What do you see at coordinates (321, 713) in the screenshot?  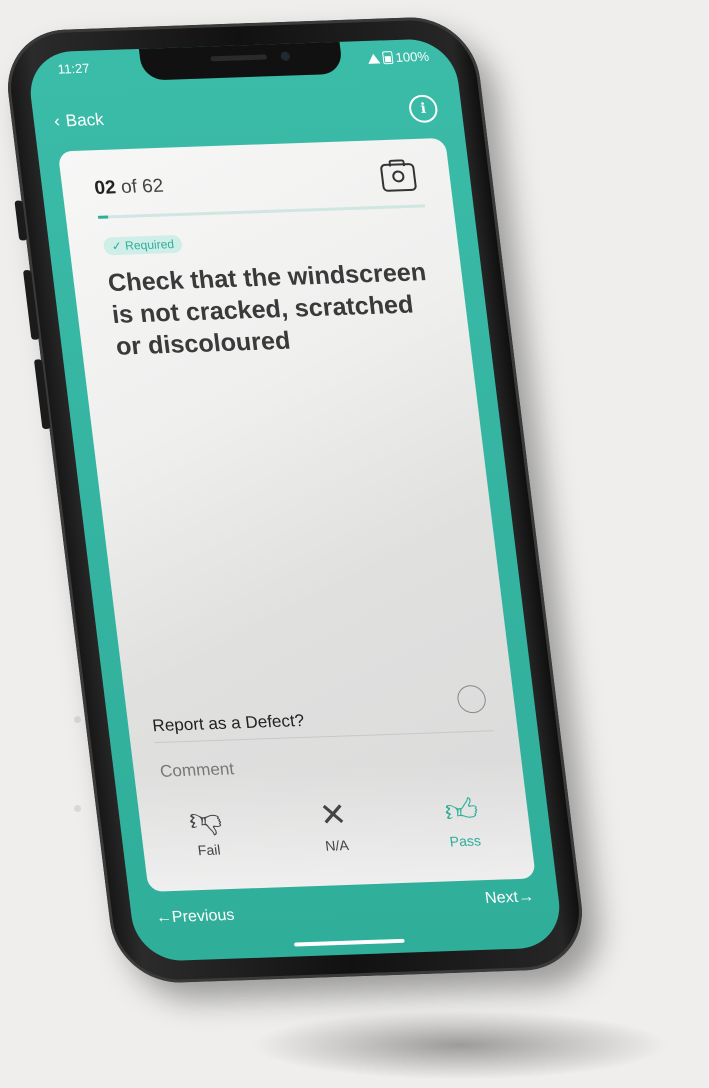 I see `report-defect-row: Report as a Defect?` at bounding box center [321, 713].